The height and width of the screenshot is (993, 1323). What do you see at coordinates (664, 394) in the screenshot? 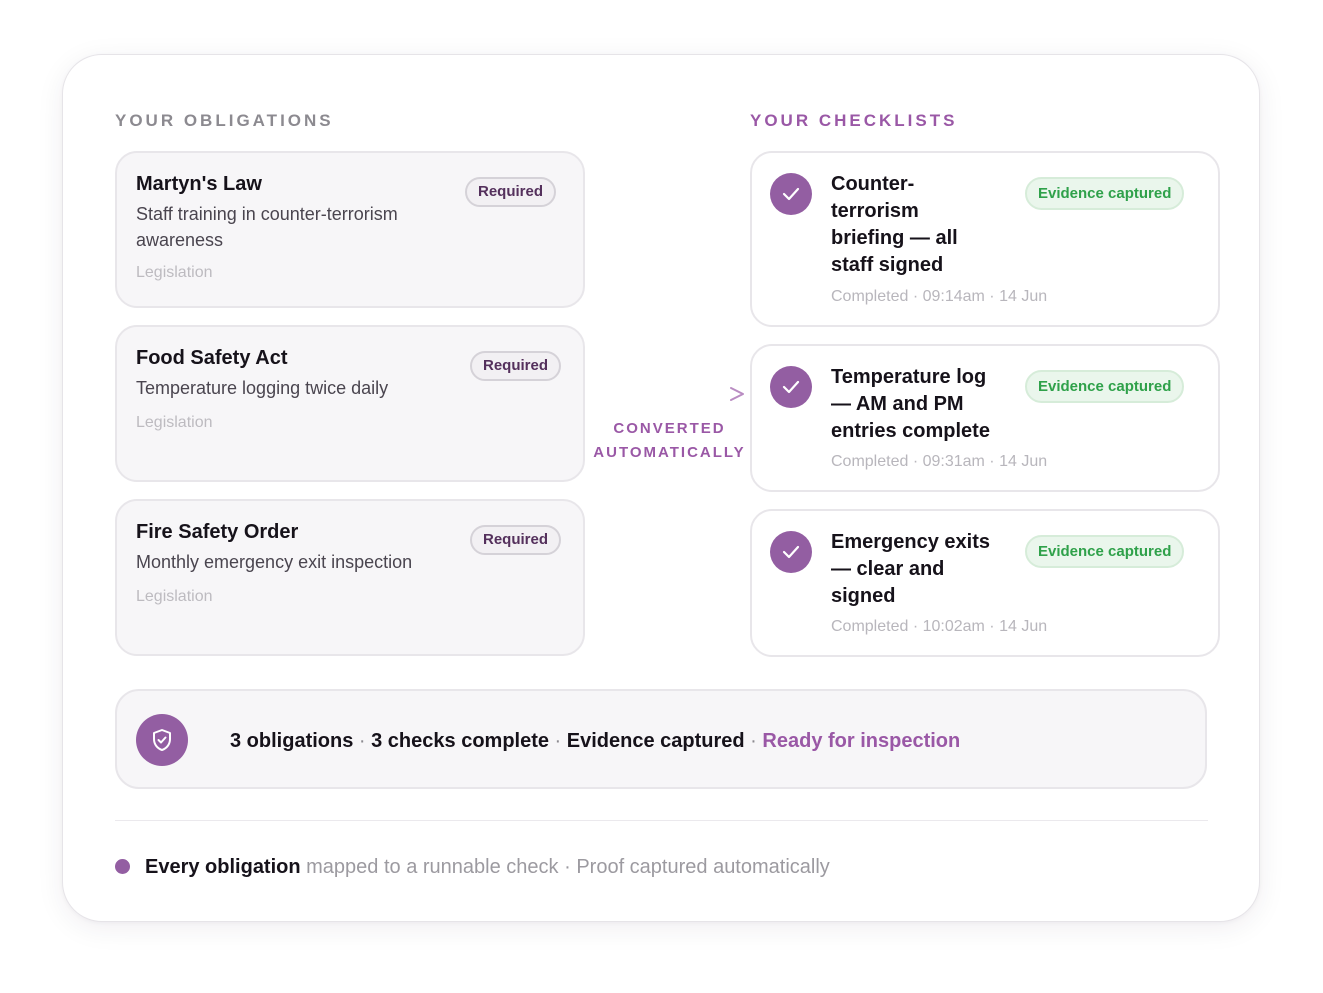
I see `arrow-right-icon` at bounding box center [664, 394].